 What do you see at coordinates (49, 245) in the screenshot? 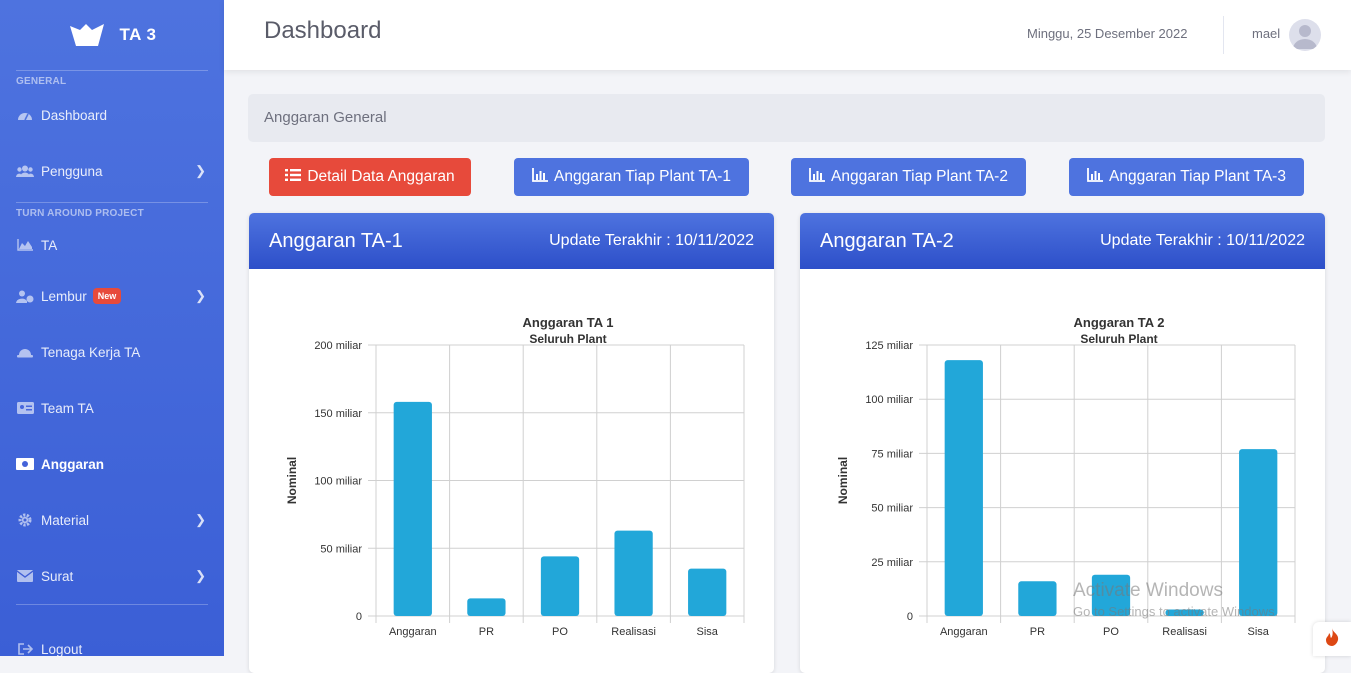
I see `sidebar-item-label: TA` at bounding box center [49, 245].